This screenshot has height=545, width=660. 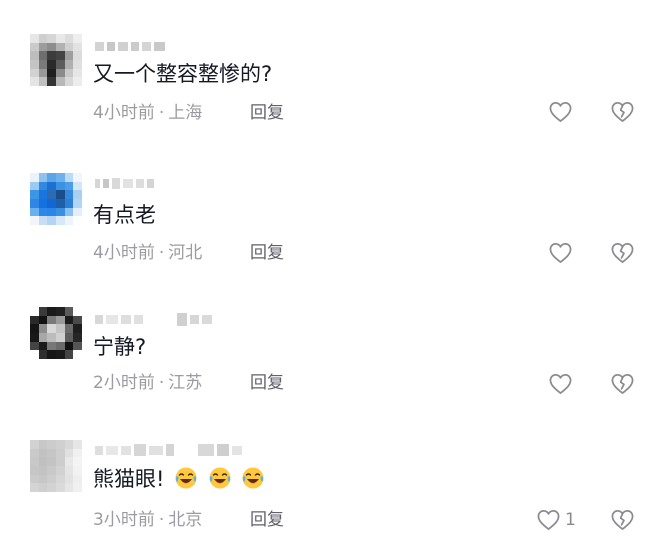 What do you see at coordinates (185, 113) in the screenshot?
I see `comment-location: 上海` at bounding box center [185, 113].